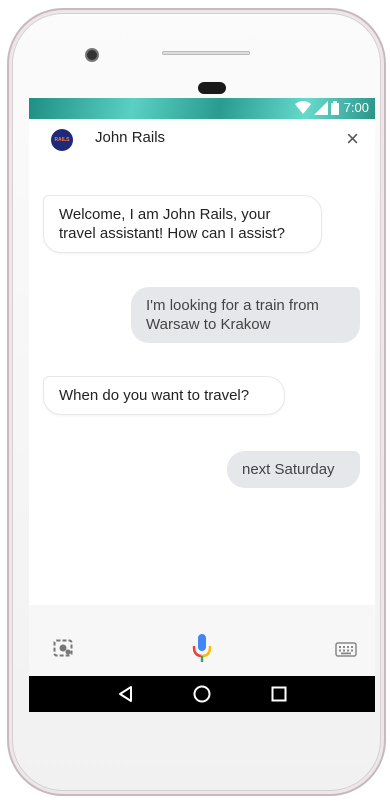  What do you see at coordinates (64, 649) in the screenshot?
I see `lens-icon` at bounding box center [64, 649].